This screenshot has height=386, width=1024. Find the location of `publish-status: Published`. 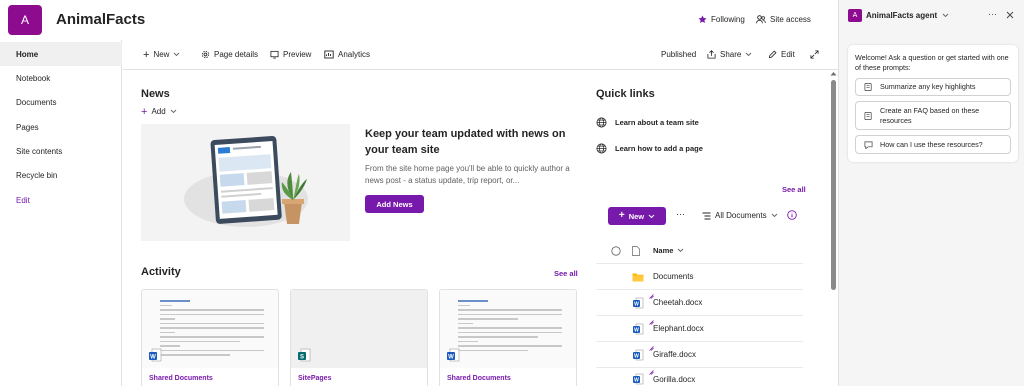

publish-status: Published is located at coordinates (678, 54).